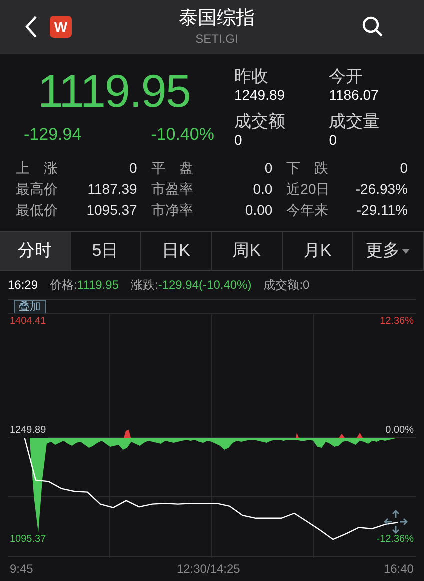  Describe the element at coordinates (37, 210) in the screenshot. I see `stat-label: 最低价` at that location.